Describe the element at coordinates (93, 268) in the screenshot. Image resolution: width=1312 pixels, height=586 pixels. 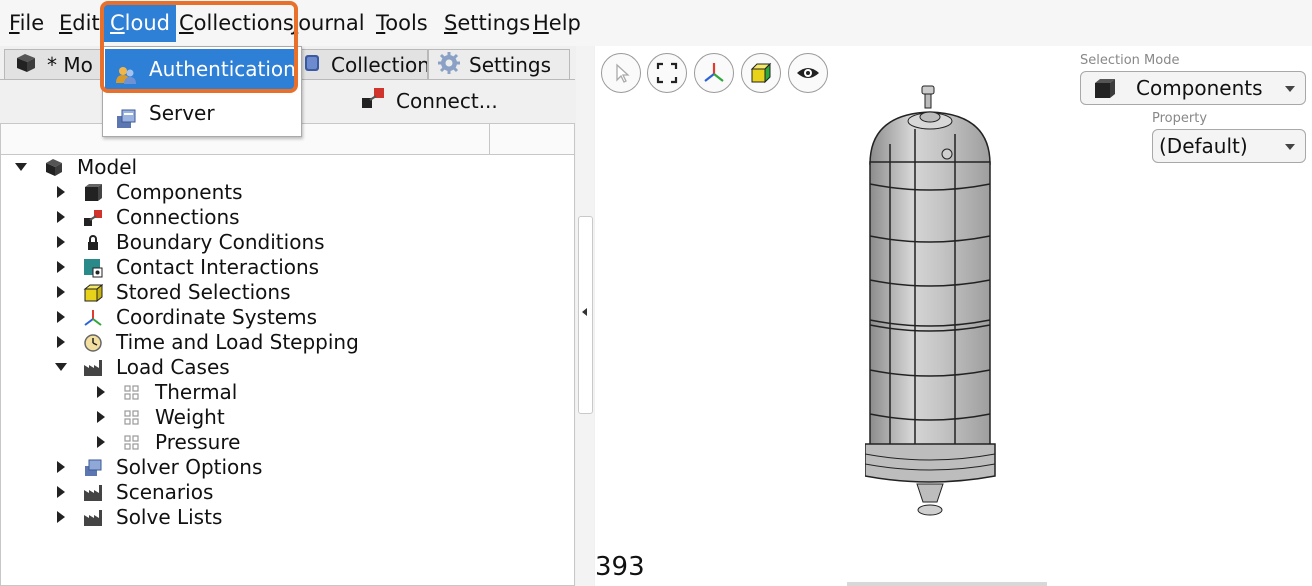
I see `contact-icon` at that location.